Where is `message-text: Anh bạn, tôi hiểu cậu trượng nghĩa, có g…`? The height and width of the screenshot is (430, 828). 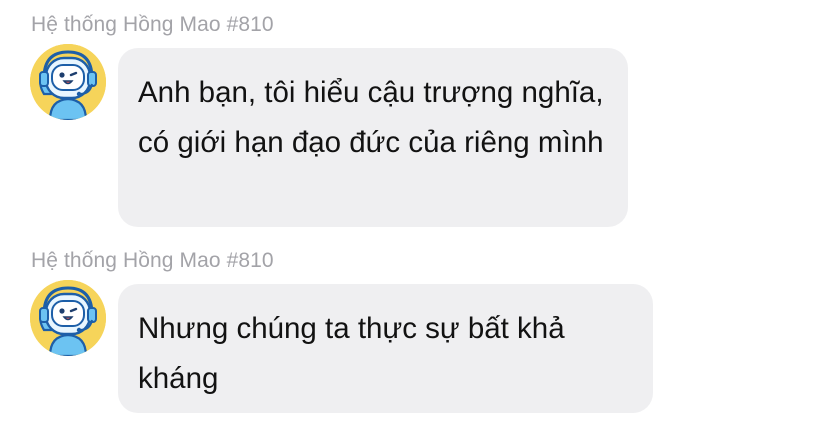
message-text: Anh bạn, tôi hiểu cậu trượng nghĩa, có g… is located at coordinates (371, 117).